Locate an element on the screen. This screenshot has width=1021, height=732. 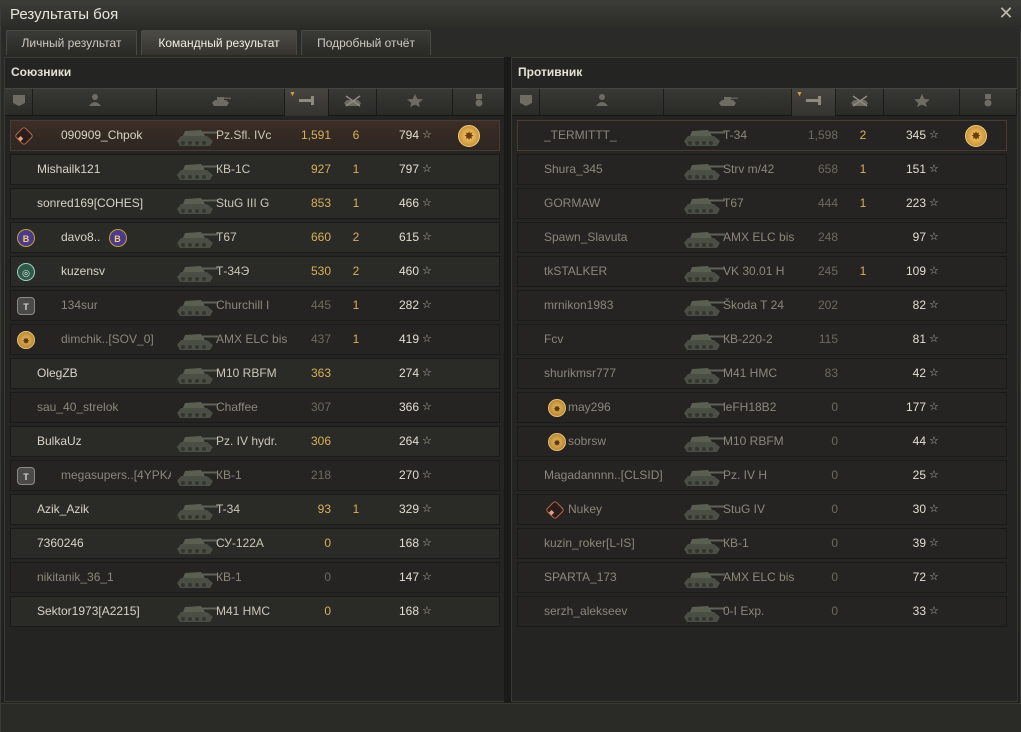
badge-column-icon is located at coordinates (526, 102).